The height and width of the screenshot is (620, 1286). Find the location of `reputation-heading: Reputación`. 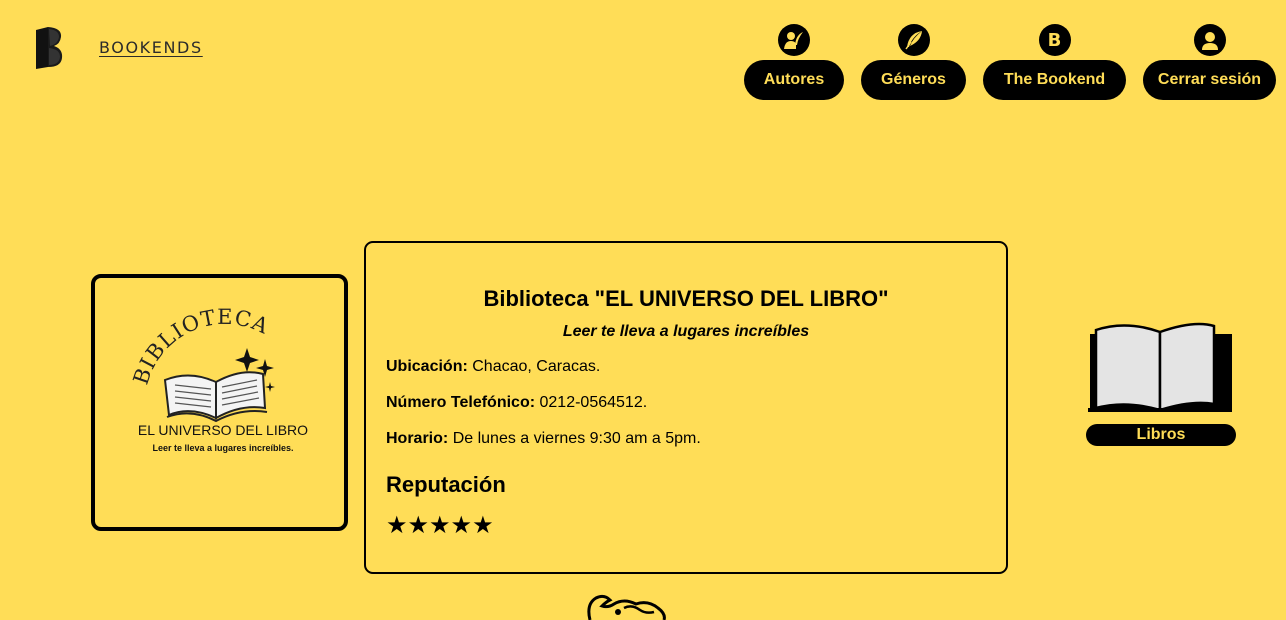

reputation-heading: Reputación is located at coordinates (446, 484).